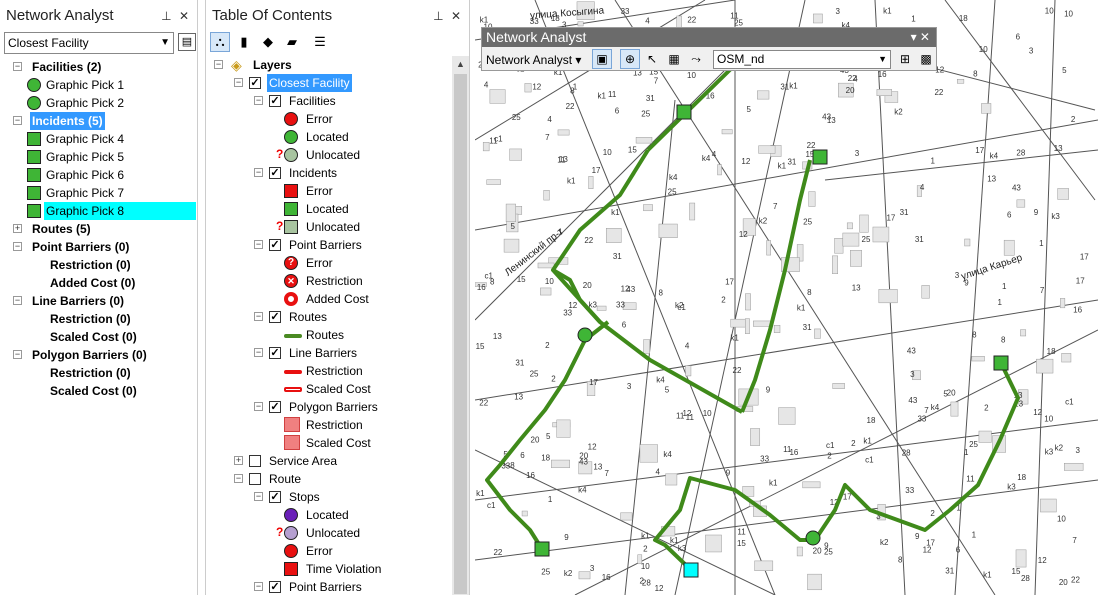 The width and height of the screenshot is (1098, 595). I want to click on toc-scrollbar: ▲, so click(460, 325).